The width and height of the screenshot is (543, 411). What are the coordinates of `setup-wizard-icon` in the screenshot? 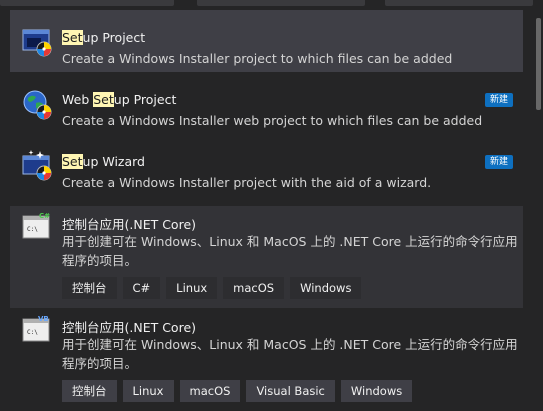 It's located at (37, 165).